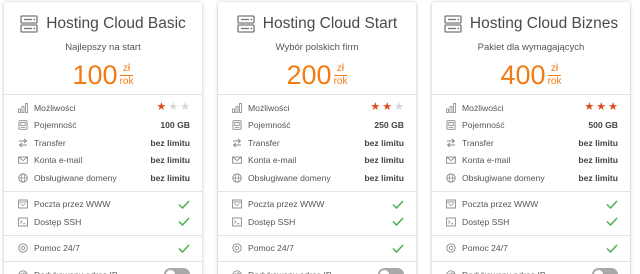  Describe the element at coordinates (175, 125) in the screenshot. I see `feature-value: 100 GB` at that location.